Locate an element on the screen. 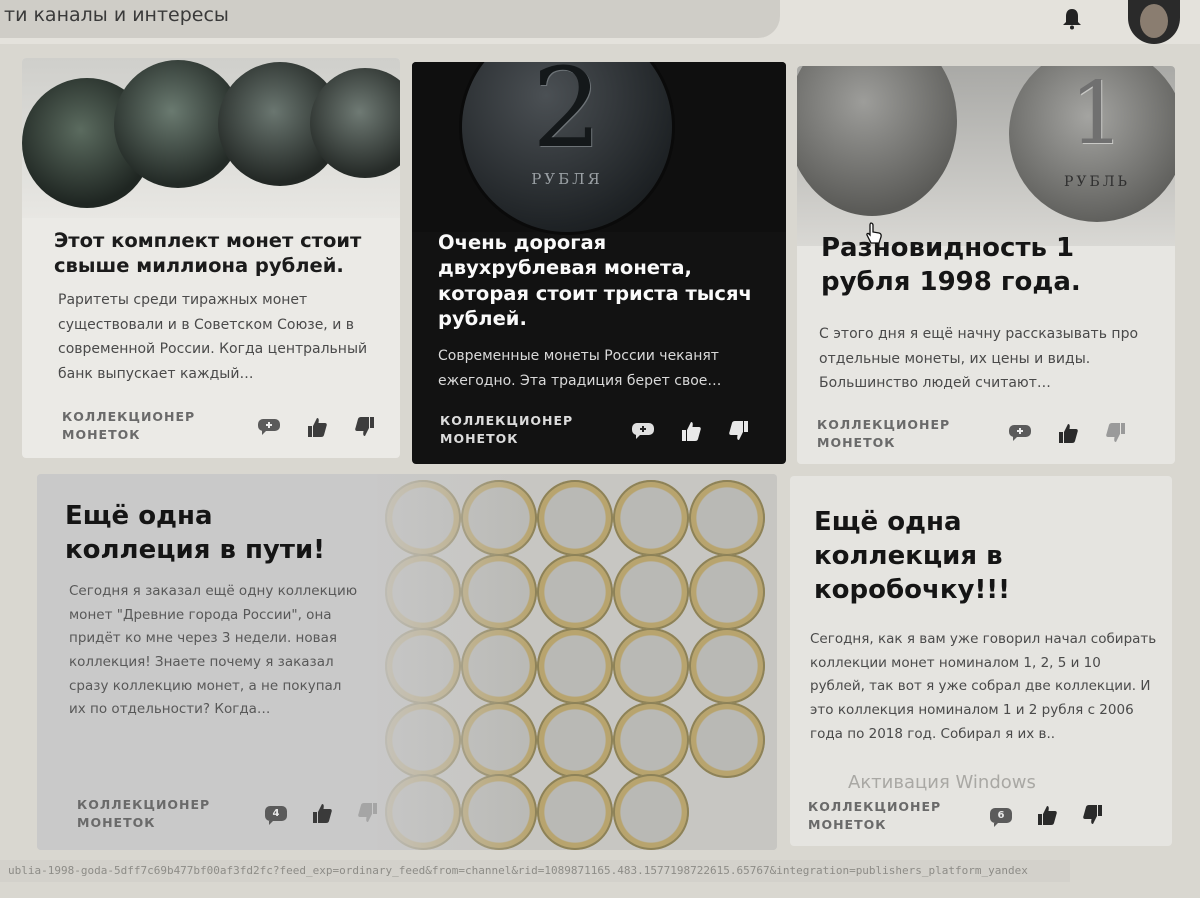  search-text: ти каналы и интересы is located at coordinates (116, 15).